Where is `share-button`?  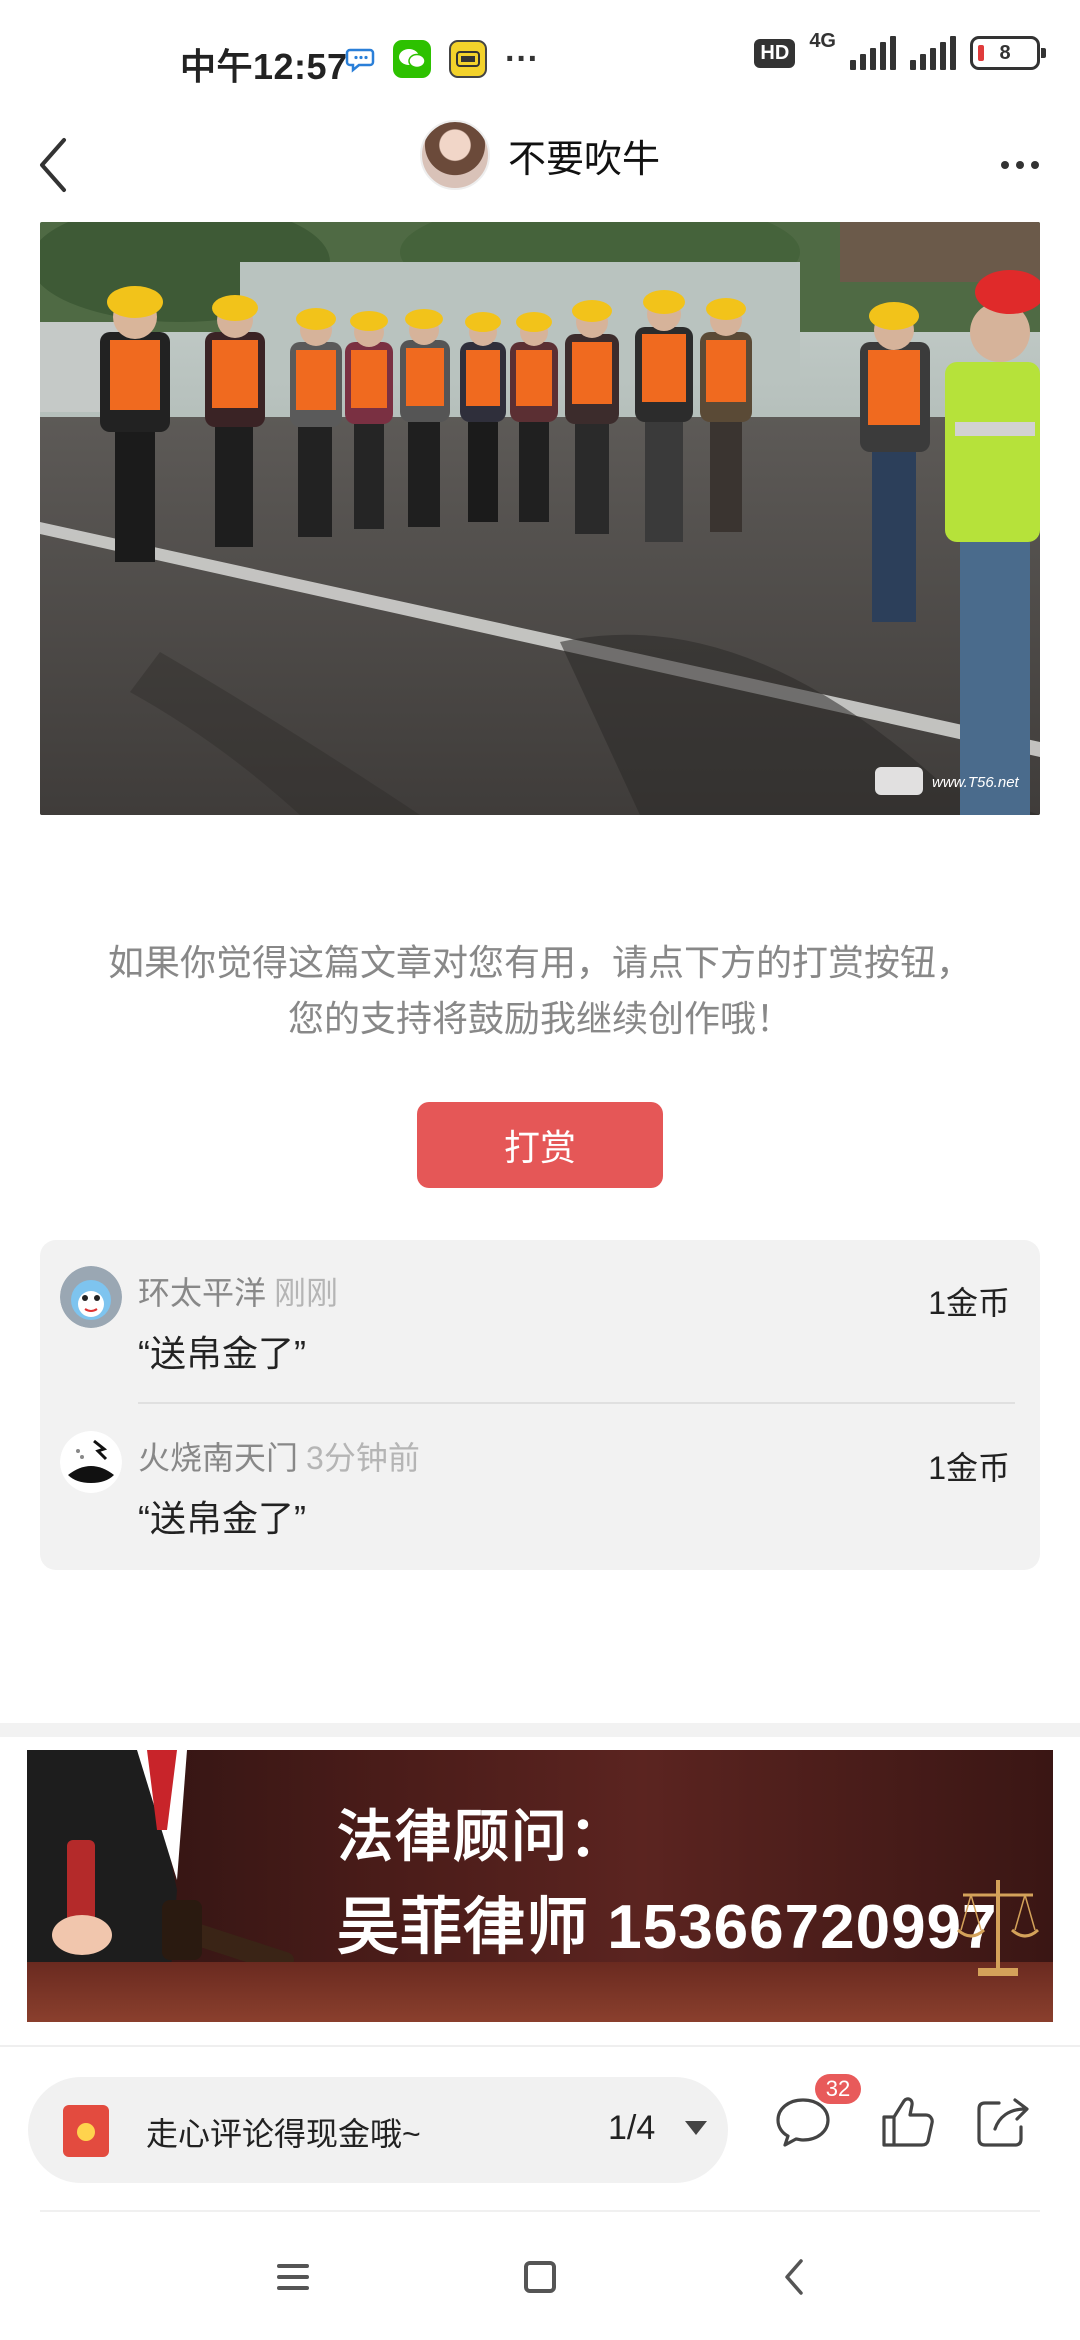 share-button is located at coordinates (1003, 2122).